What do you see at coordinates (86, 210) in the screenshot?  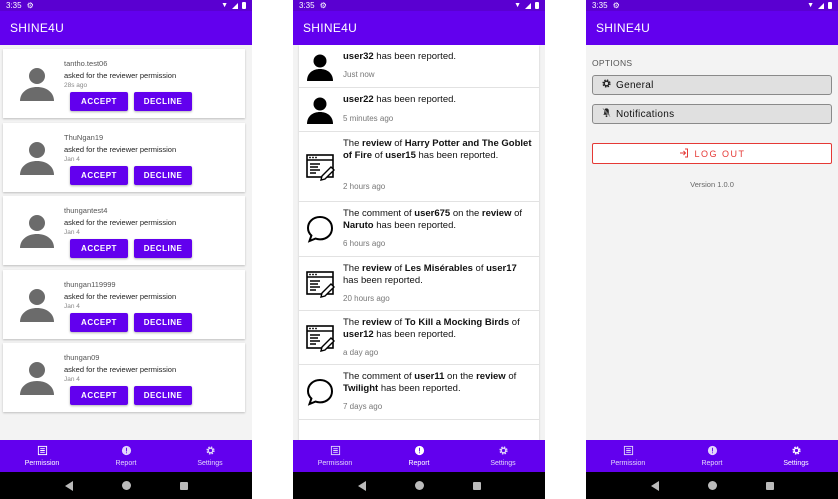 I see `request-username: thungantest4` at bounding box center [86, 210].